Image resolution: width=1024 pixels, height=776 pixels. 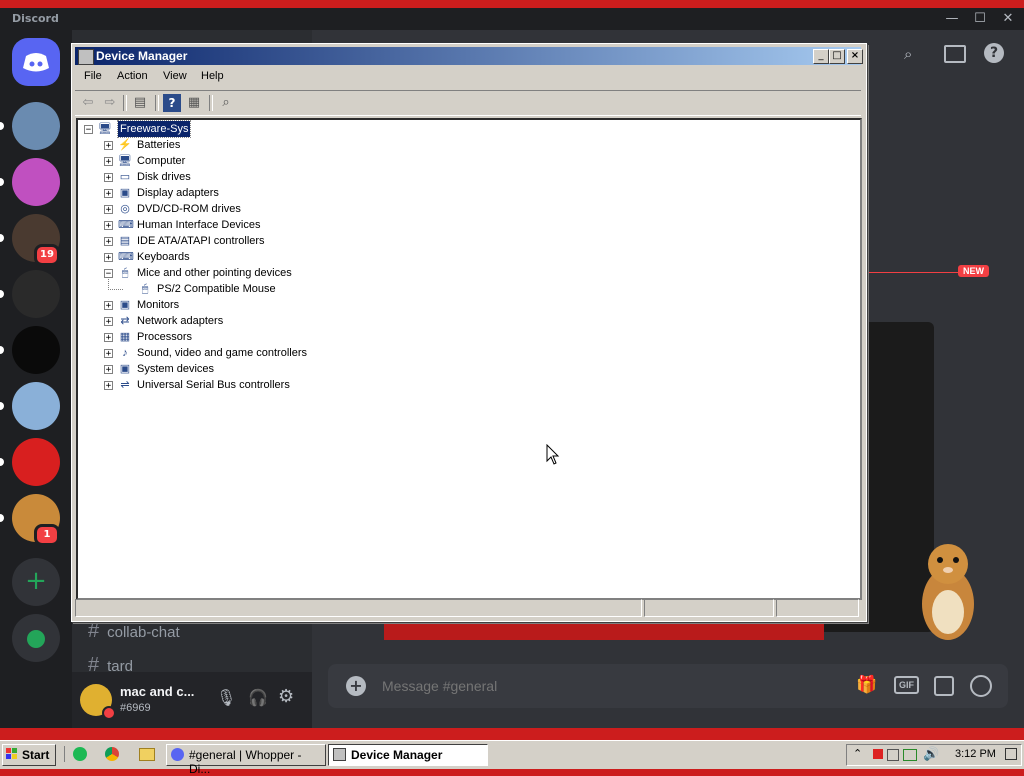 What do you see at coordinates (147, 754) in the screenshot?
I see `folder-icon` at bounding box center [147, 754].